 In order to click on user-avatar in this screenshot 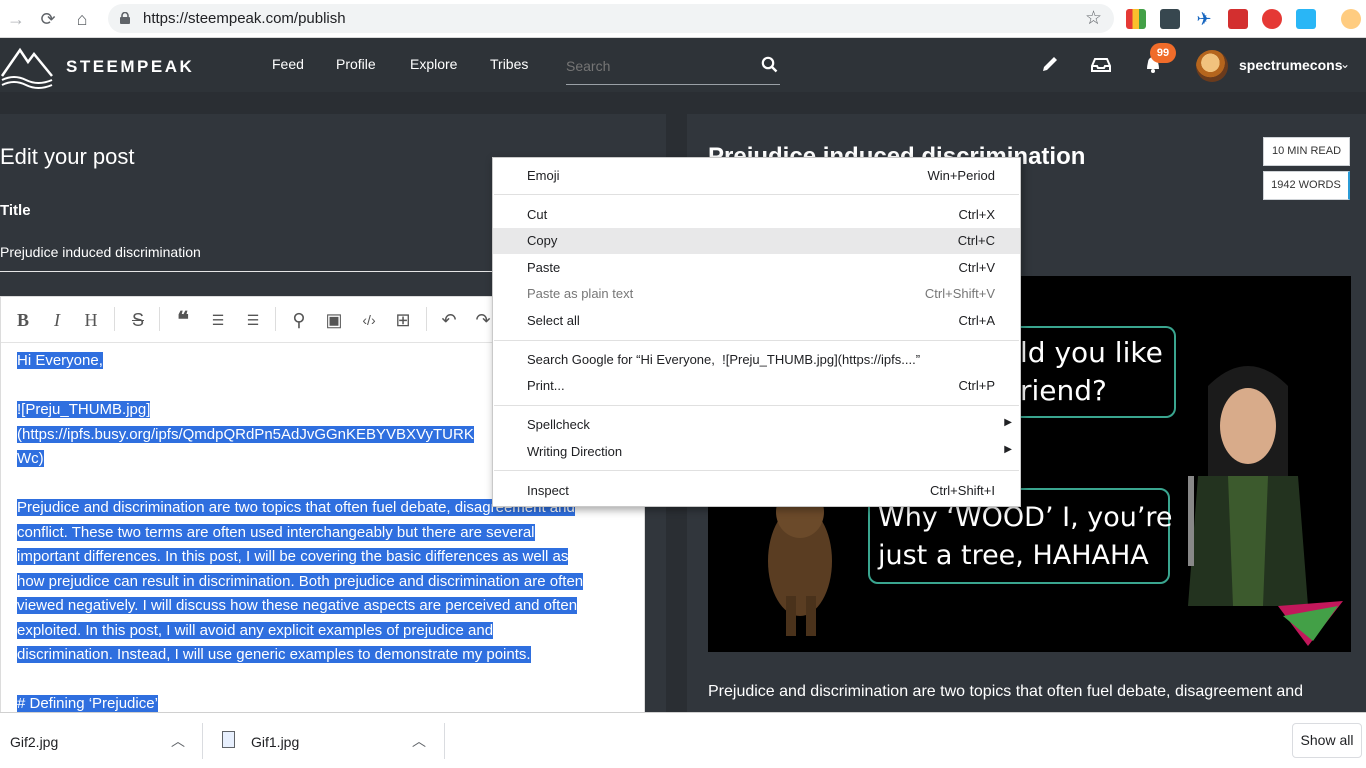, I will do `click(1212, 66)`.